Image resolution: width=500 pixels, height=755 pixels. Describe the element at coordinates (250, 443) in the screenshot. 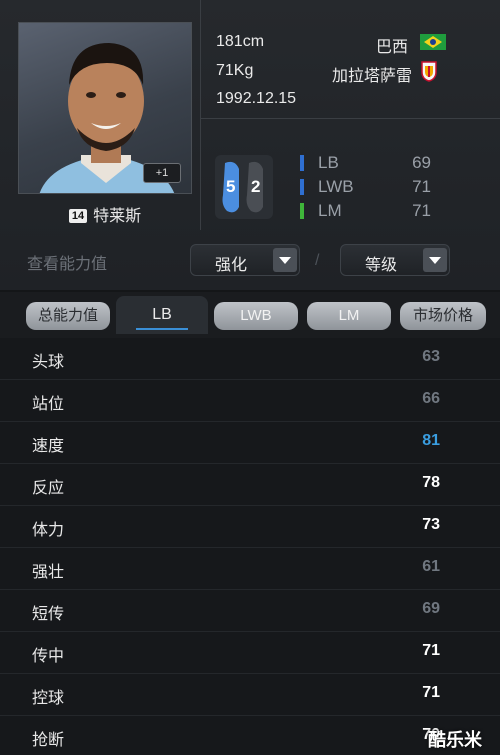

I see `stat-row: 速度 81` at that location.